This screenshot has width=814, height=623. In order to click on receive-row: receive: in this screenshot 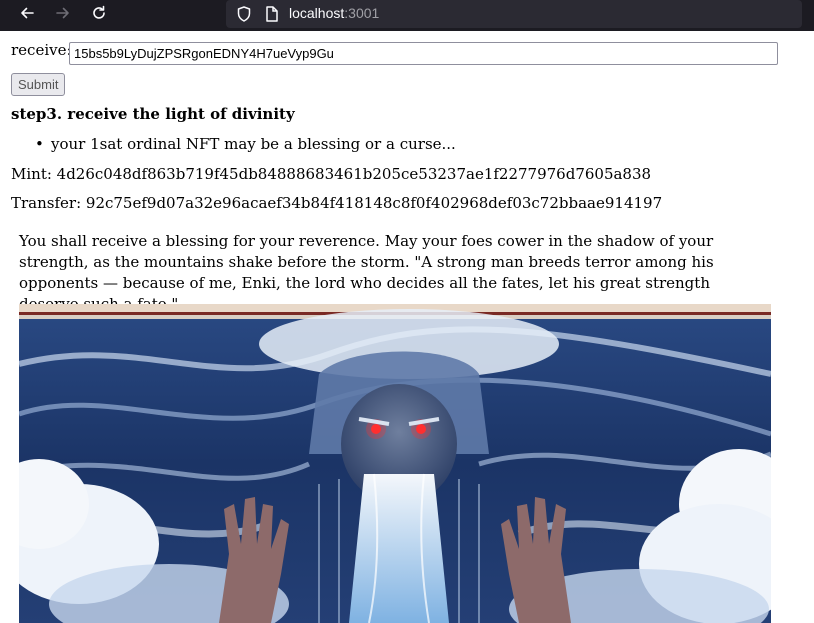, I will do `click(41, 50)`.